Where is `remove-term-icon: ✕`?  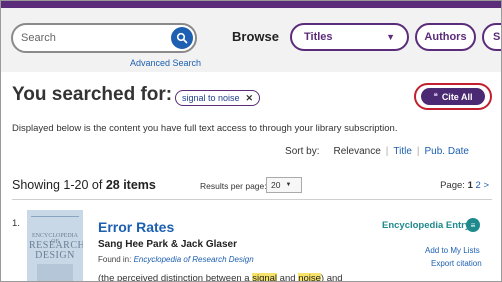
remove-term-icon: ✕ is located at coordinates (250, 98).